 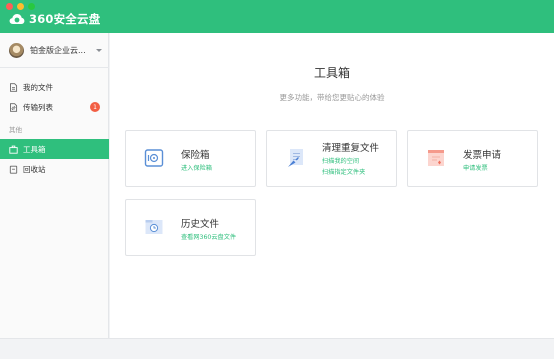 I want to click on app-logo: 360安全云盘, so click(x=54, y=19).